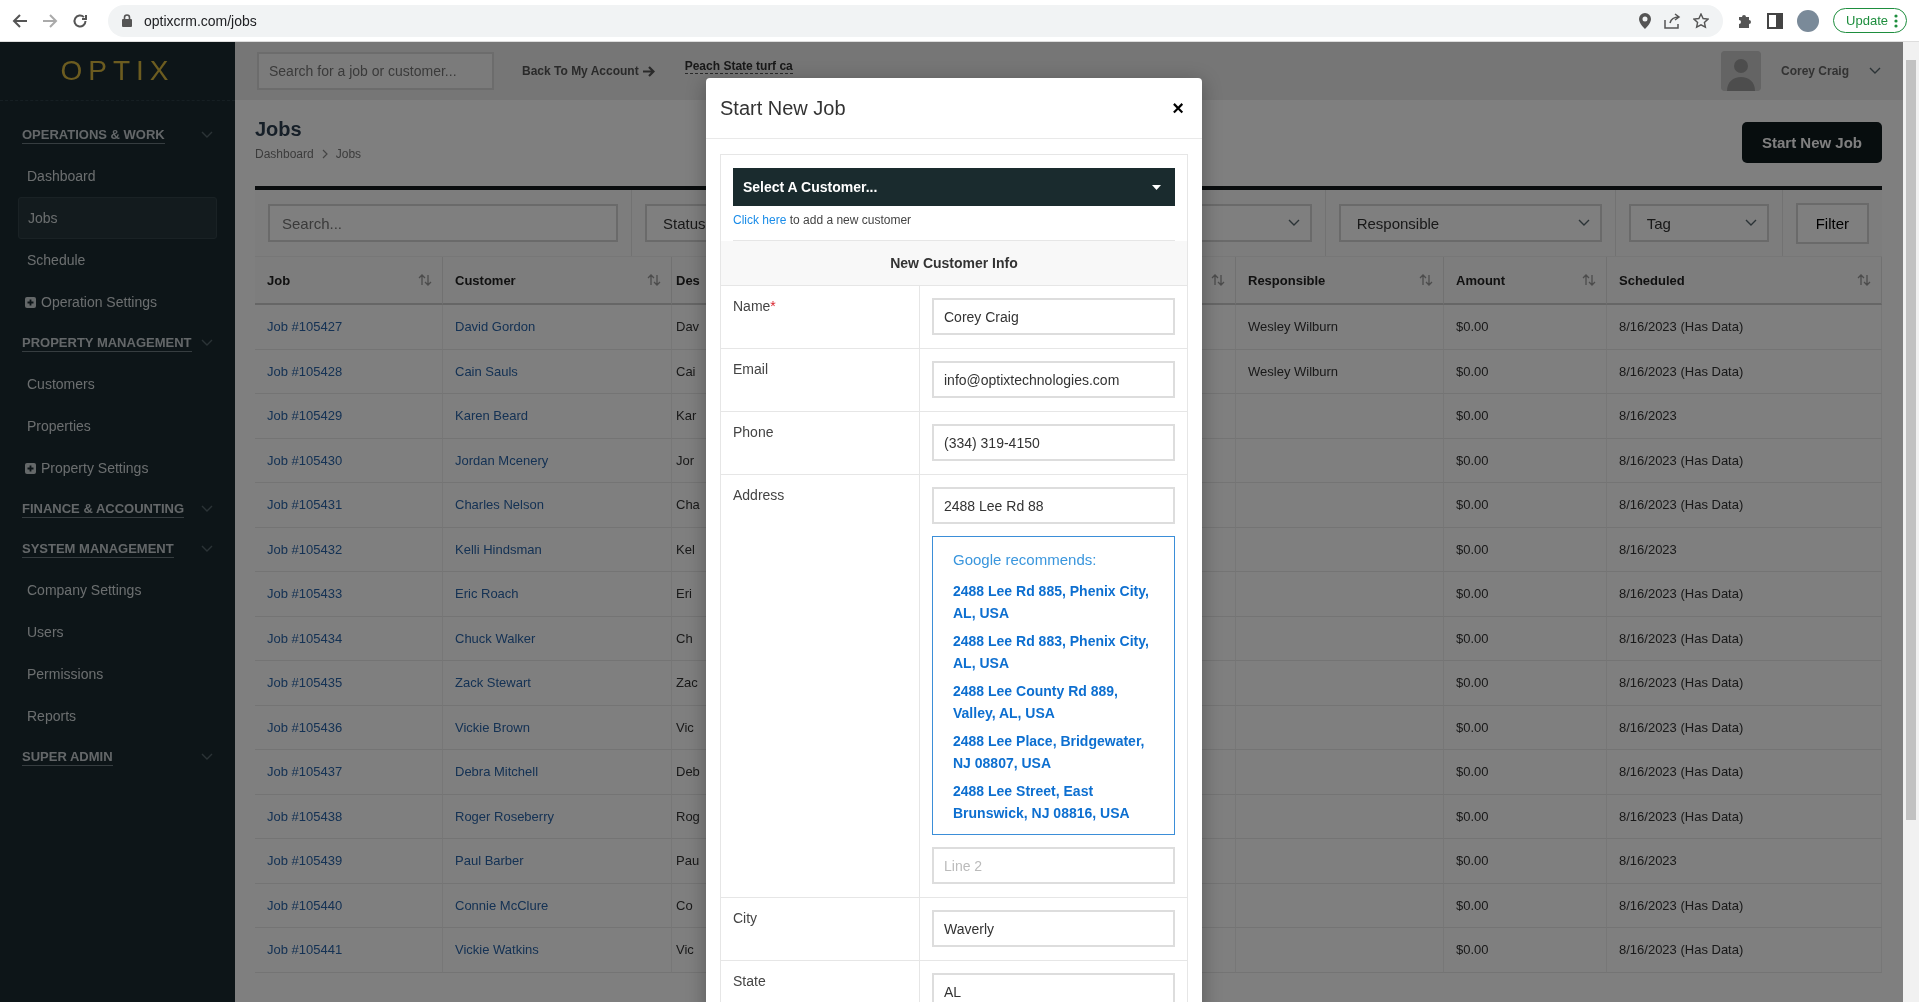 This screenshot has height=1002, width=1919. What do you see at coordinates (1525, 281) in the screenshot?
I see `column-header: Amount` at bounding box center [1525, 281].